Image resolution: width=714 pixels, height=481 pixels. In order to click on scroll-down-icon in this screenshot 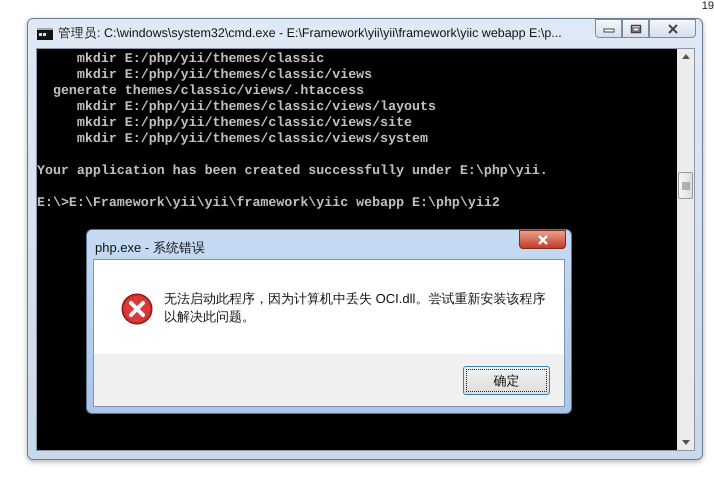, I will do `click(686, 442)`.